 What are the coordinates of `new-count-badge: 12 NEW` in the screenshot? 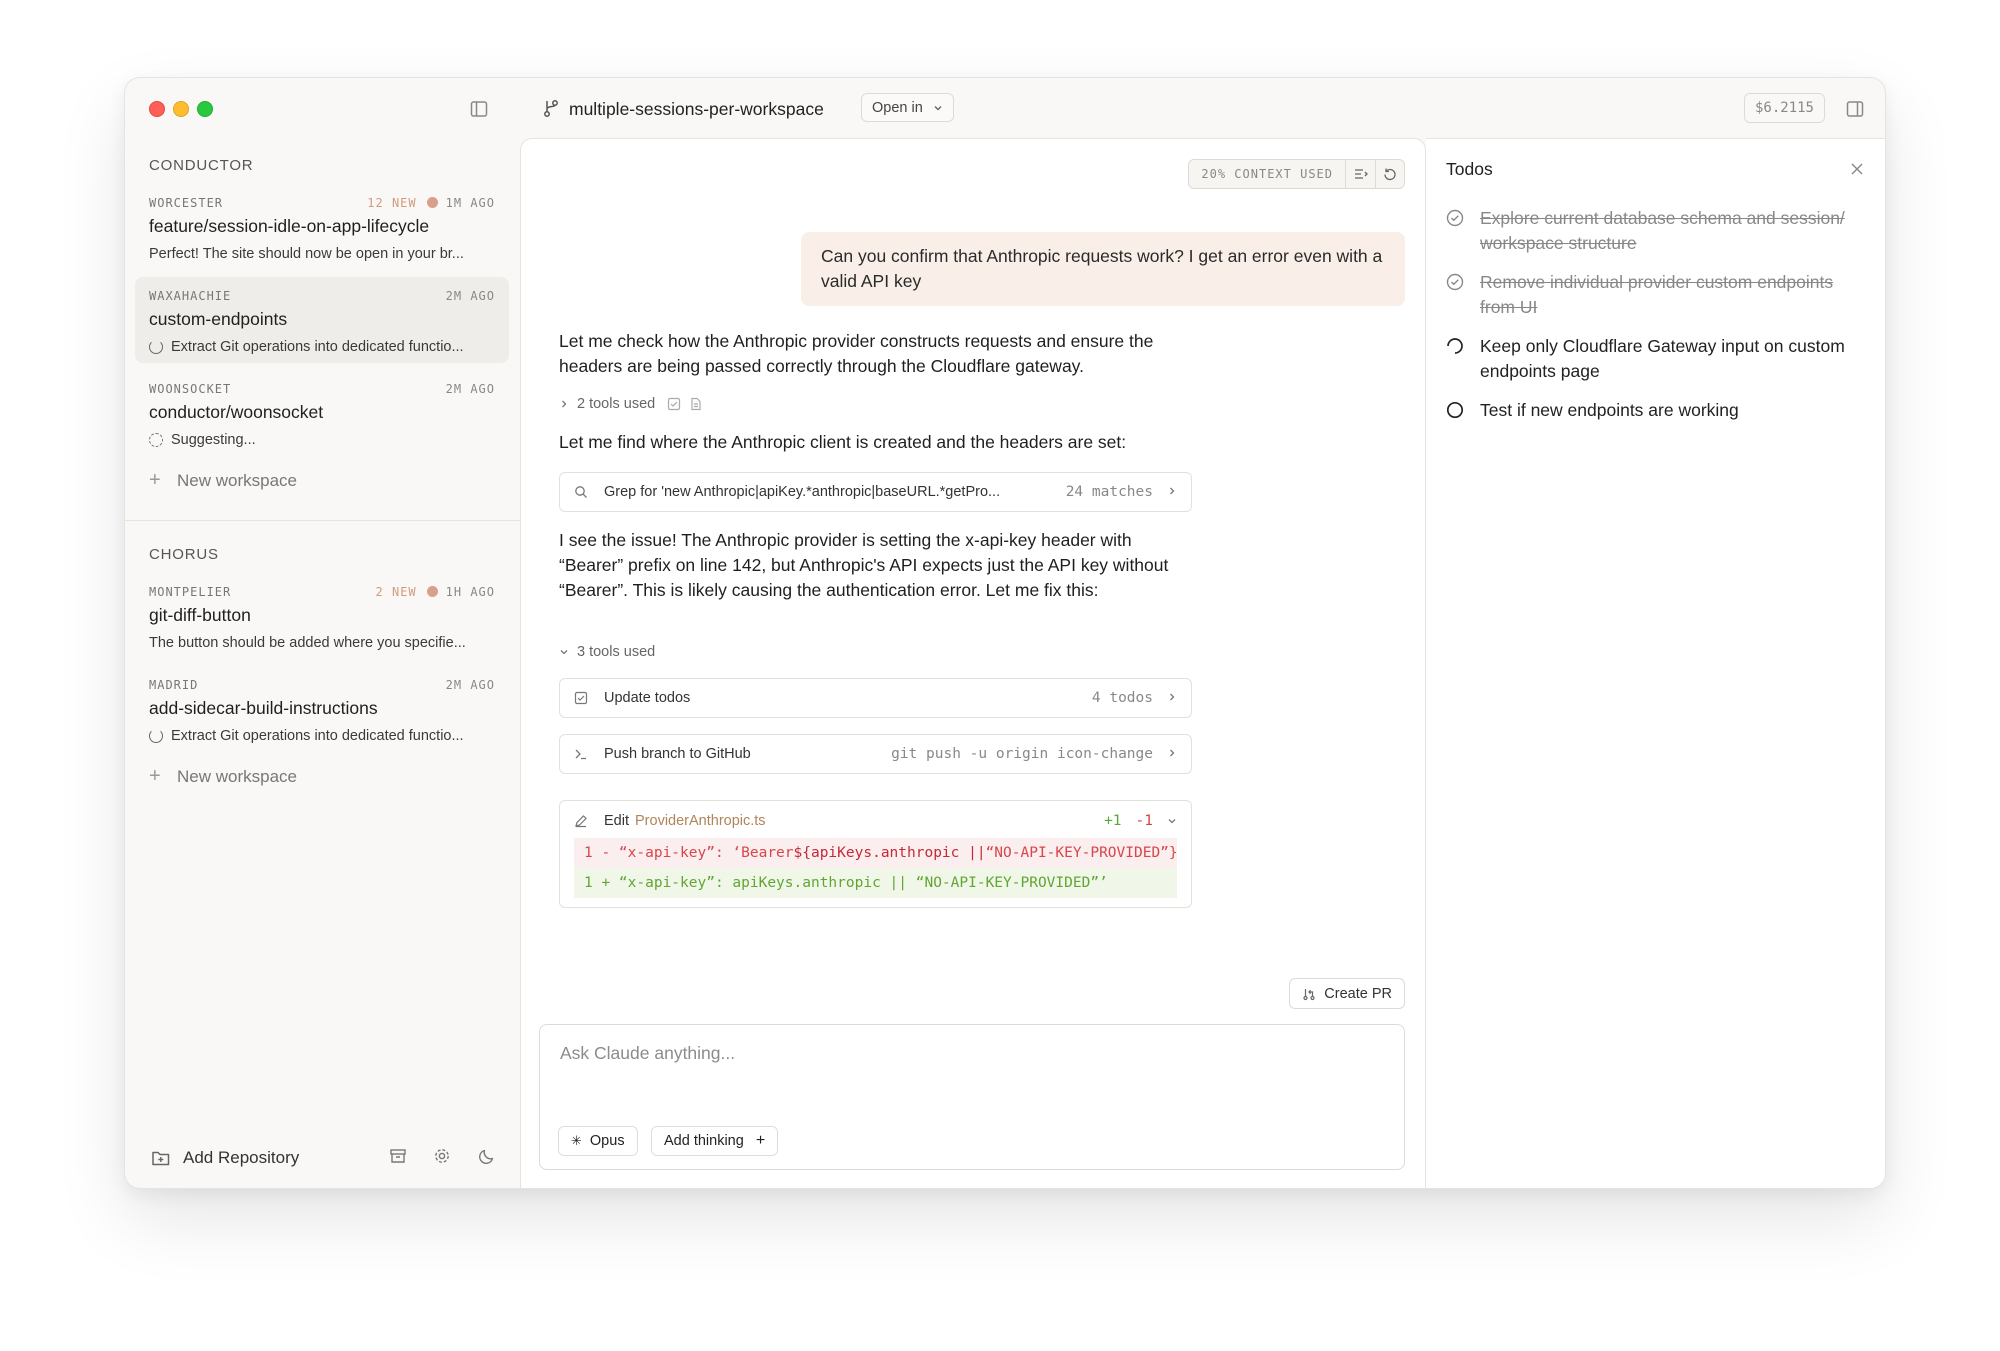 It's located at (392, 203).